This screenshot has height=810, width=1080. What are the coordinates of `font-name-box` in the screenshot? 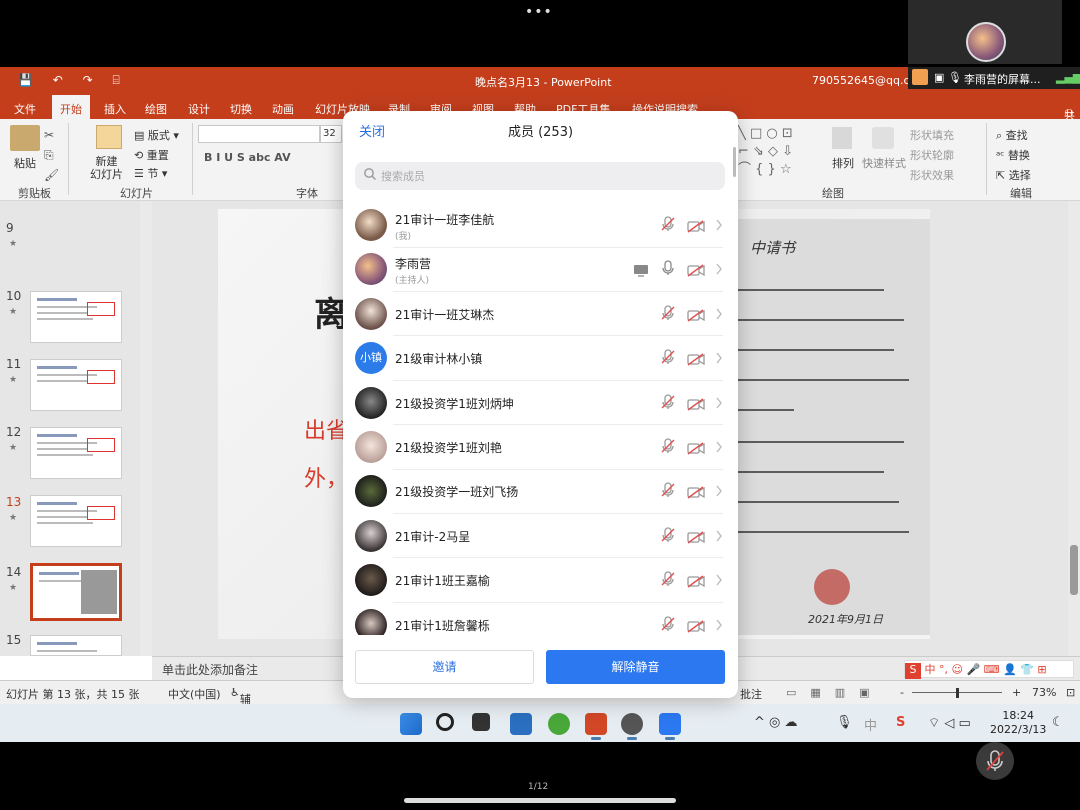 It's located at (259, 134).